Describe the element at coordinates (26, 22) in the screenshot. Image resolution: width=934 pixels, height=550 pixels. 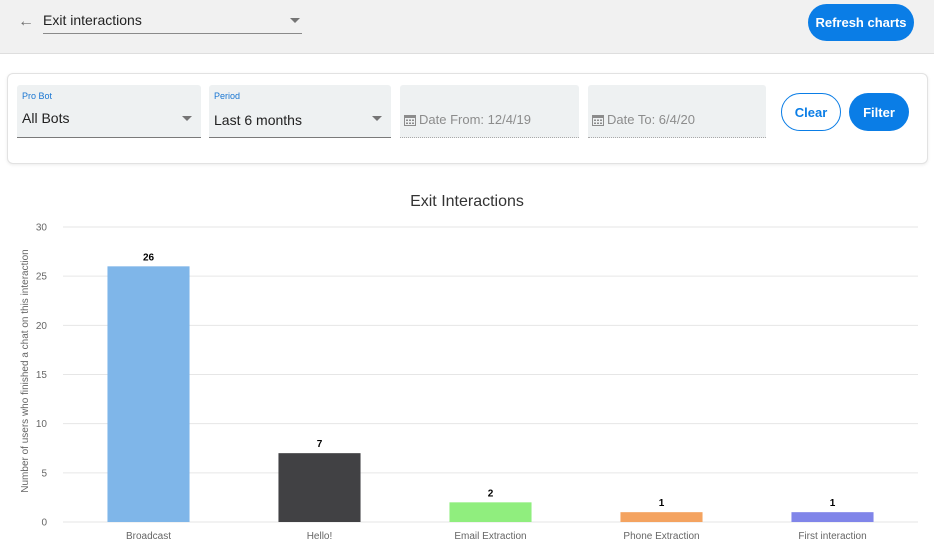
I see `arrow-left-icon: ←` at that location.